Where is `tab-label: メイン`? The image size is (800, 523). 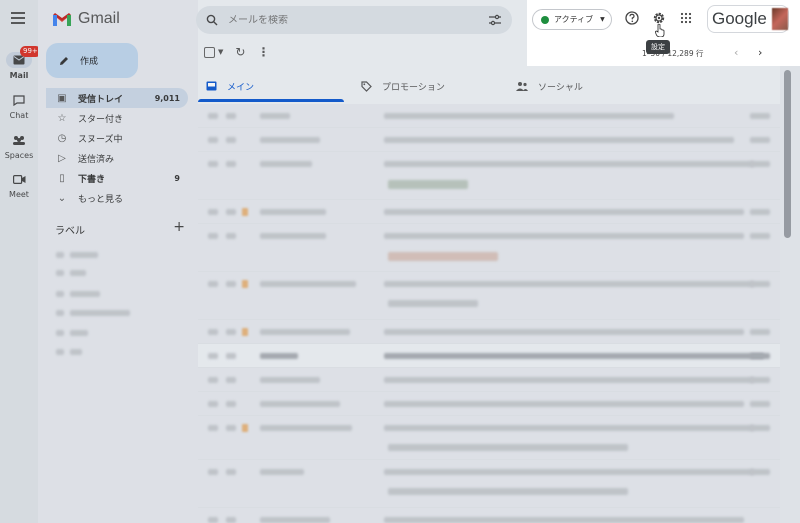 tab-label: メイン is located at coordinates (241, 87).